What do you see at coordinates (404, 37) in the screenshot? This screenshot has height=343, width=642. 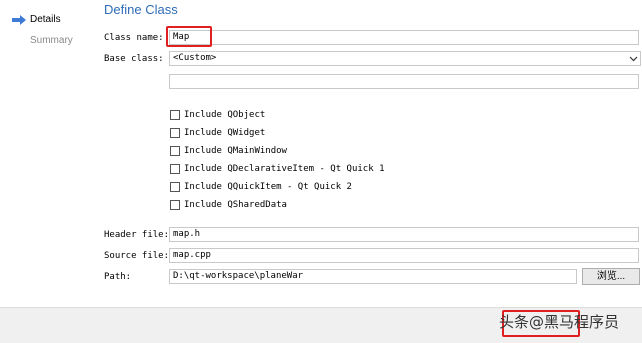 I see `class-name-input: Map` at bounding box center [404, 37].